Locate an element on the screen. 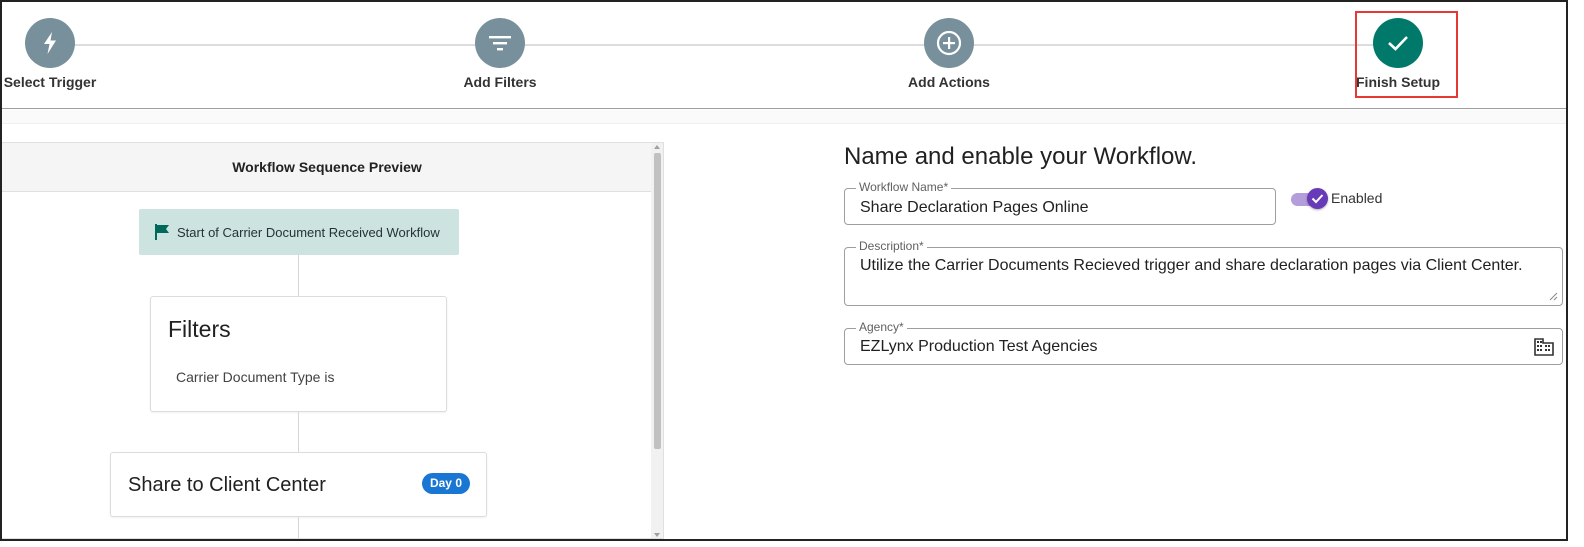 The image size is (1584, 547). step-add-filters: Add Filters is located at coordinates (500, 54).